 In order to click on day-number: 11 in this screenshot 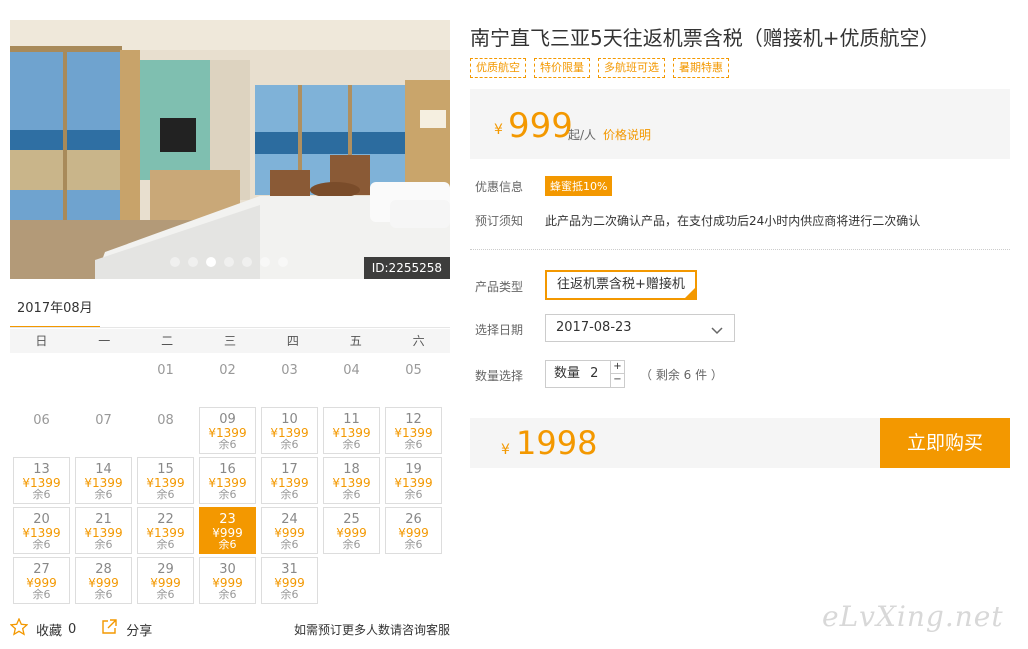, I will do `click(351, 419)`.